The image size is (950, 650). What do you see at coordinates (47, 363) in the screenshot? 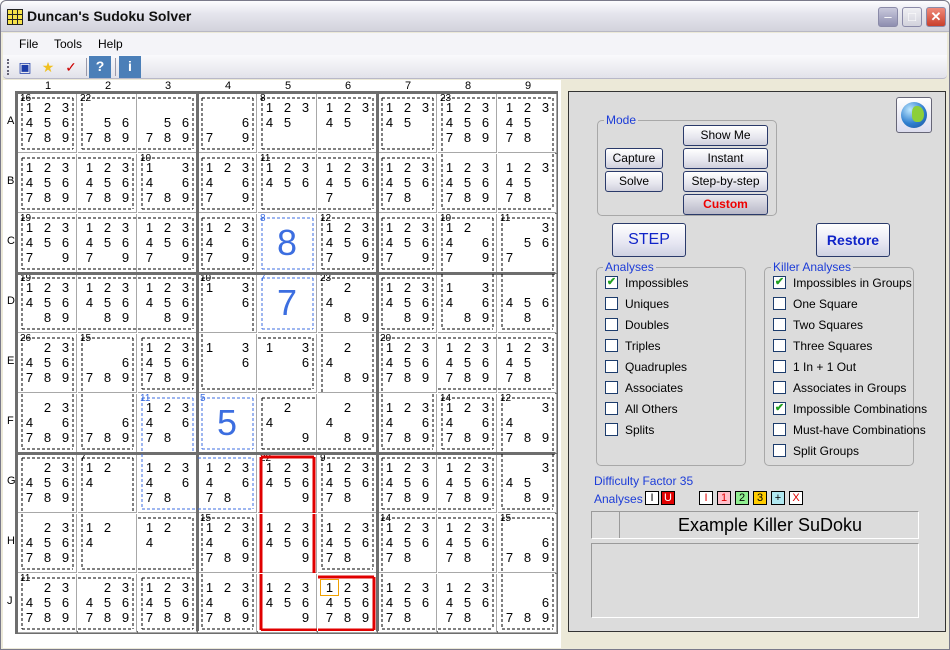
I see `cell-E1: 26 2 3 4 5 6 7 8 9` at bounding box center [47, 363].